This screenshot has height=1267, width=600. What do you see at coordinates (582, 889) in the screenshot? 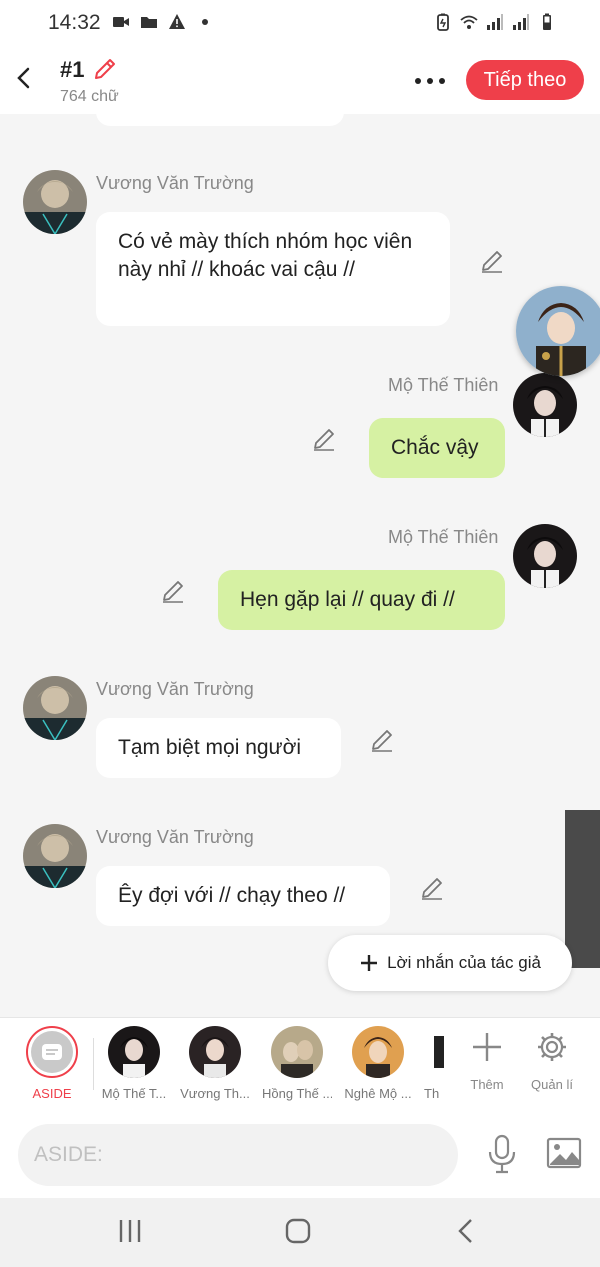
I see `side-scroll-handle` at bounding box center [582, 889].